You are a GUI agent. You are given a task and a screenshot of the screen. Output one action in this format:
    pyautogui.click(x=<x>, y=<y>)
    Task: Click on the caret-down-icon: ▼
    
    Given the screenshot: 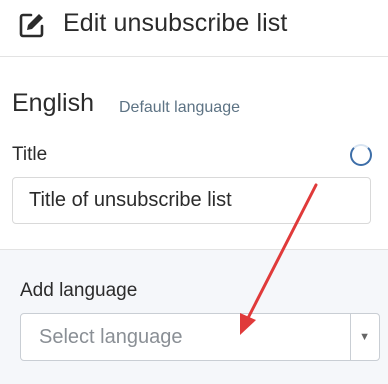 What is the action you would take?
    pyautogui.click(x=364, y=337)
    